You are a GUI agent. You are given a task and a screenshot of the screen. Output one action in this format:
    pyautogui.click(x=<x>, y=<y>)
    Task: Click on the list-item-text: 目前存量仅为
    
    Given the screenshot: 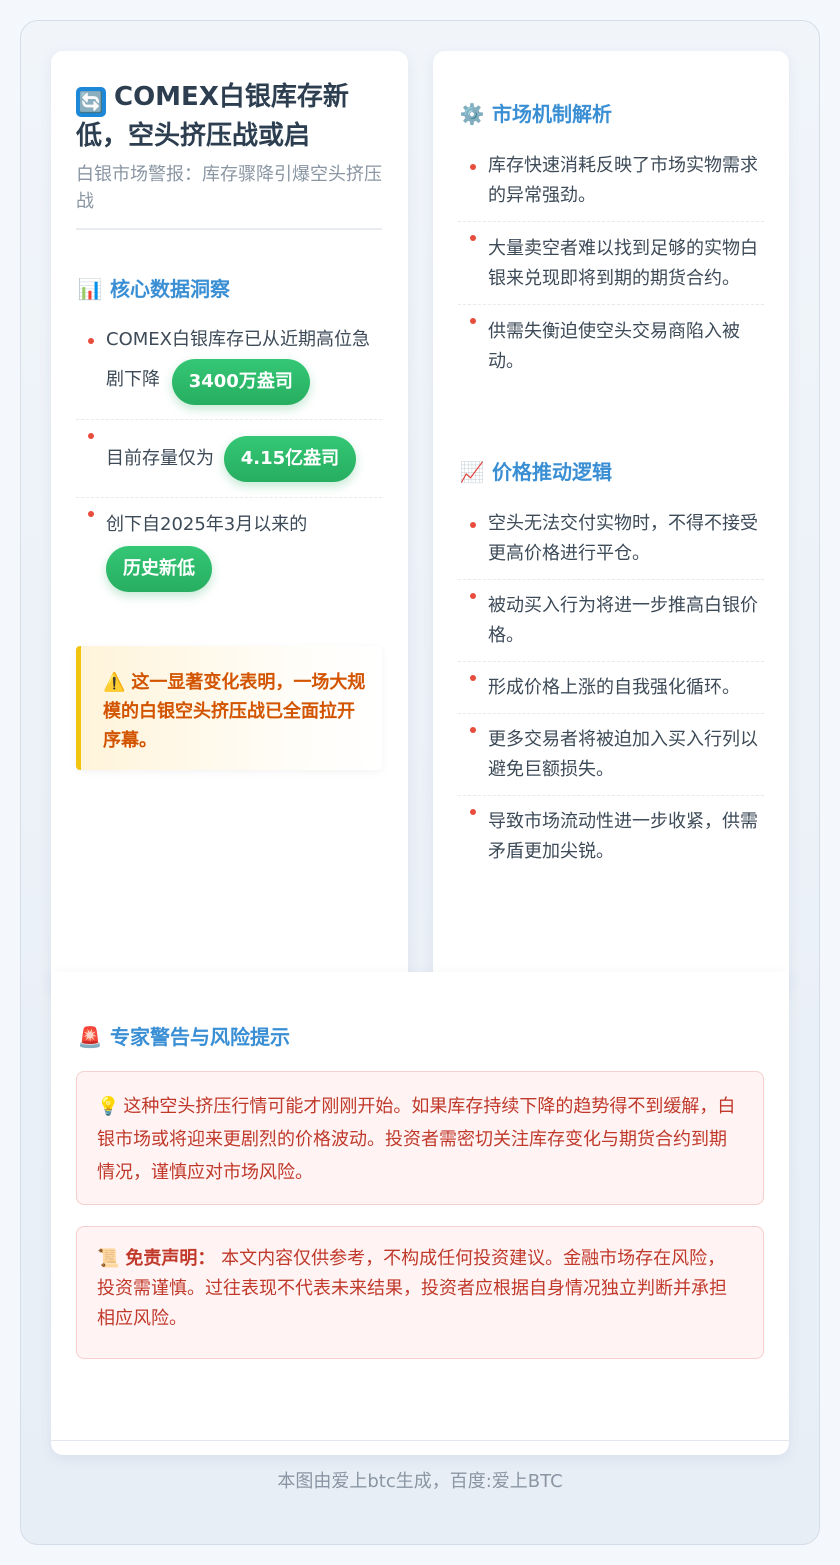 What is the action you would take?
    pyautogui.click(x=160, y=458)
    